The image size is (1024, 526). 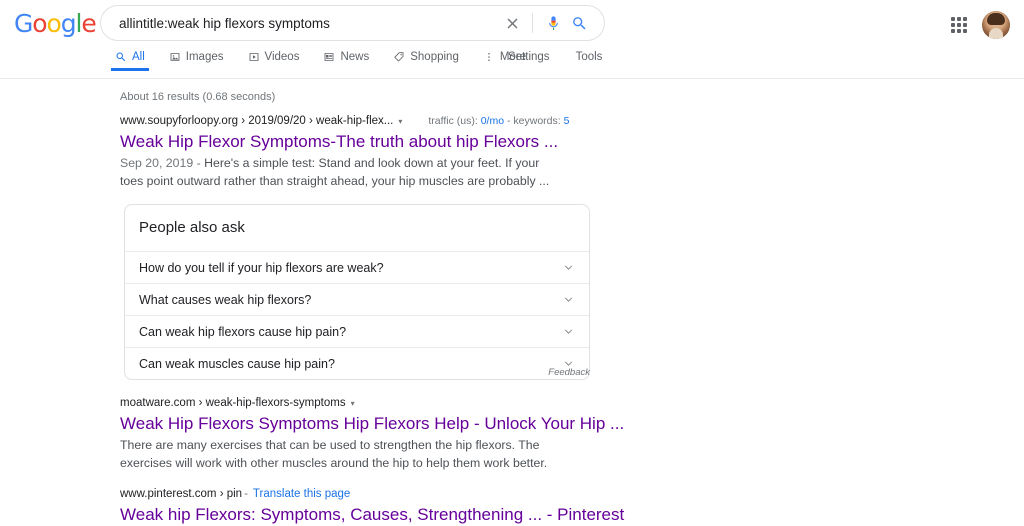 I want to click on tab-news: News, so click(x=346, y=60).